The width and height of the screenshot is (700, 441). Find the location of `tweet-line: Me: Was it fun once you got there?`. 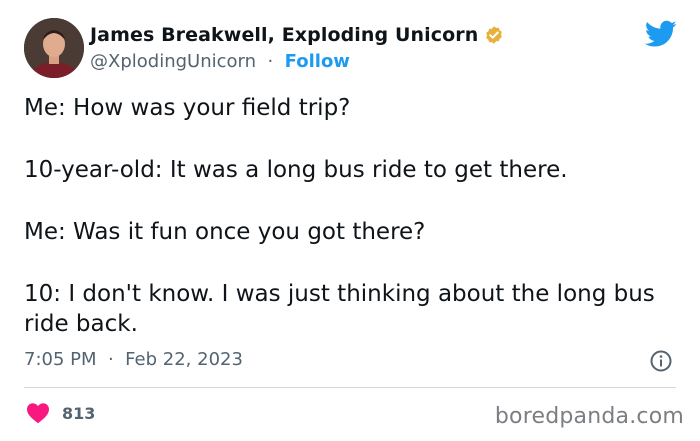

tweet-line: Me: Was it fun once you got there? is located at coordinates (225, 232).